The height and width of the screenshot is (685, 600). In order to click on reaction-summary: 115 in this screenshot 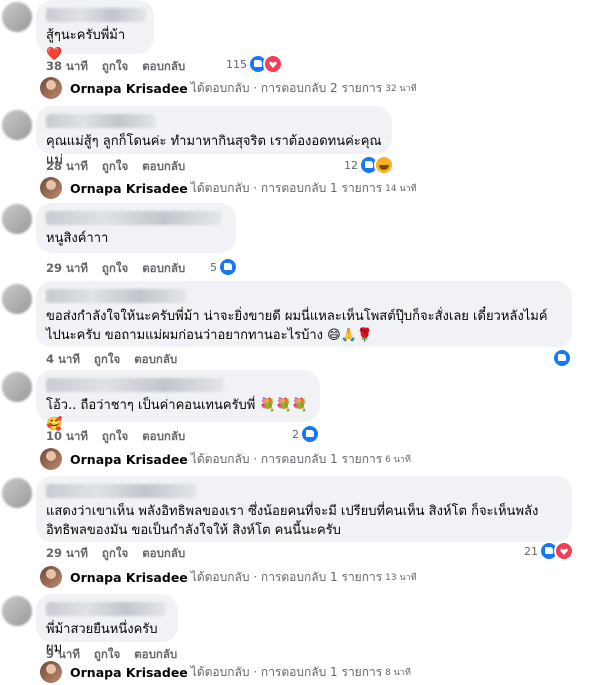, I will do `click(254, 64)`.